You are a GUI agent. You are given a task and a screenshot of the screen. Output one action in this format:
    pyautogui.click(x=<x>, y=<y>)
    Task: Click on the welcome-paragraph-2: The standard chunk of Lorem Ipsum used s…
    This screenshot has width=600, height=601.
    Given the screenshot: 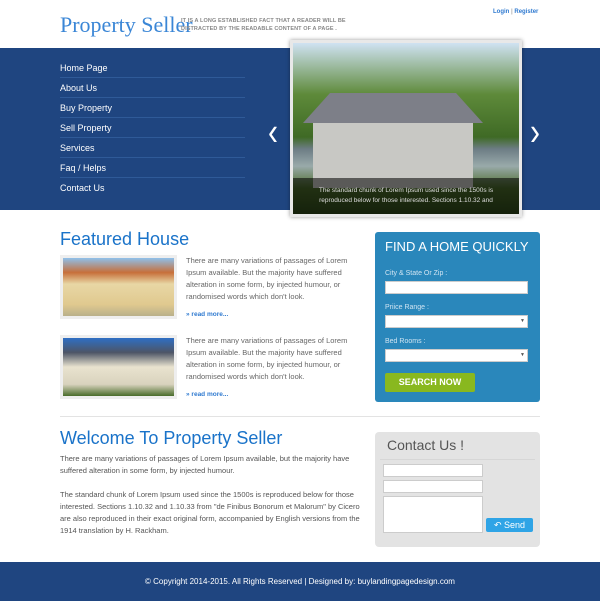 What is the action you would take?
    pyautogui.click(x=210, y=512)
    